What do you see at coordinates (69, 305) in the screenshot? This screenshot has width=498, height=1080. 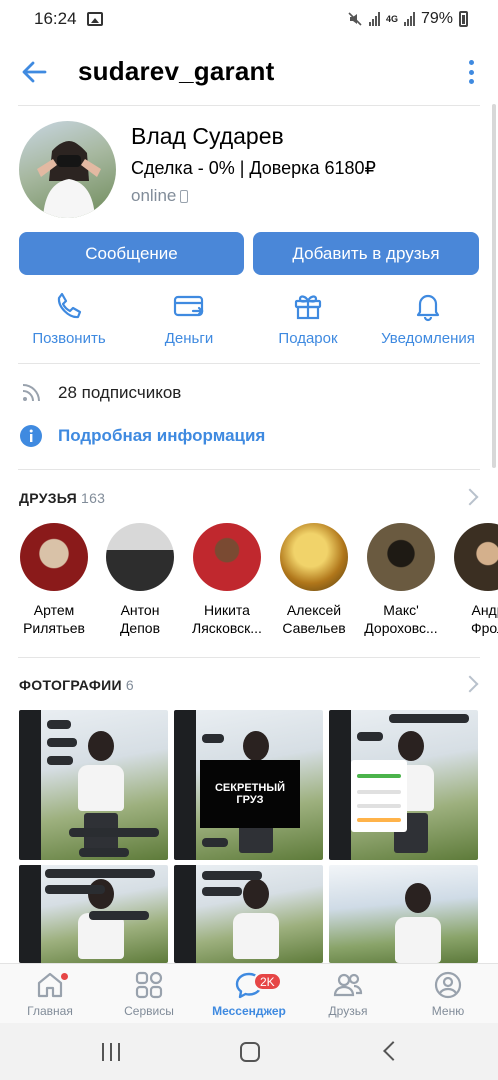 I see `phone-icon` at bounding box center [69, 305].